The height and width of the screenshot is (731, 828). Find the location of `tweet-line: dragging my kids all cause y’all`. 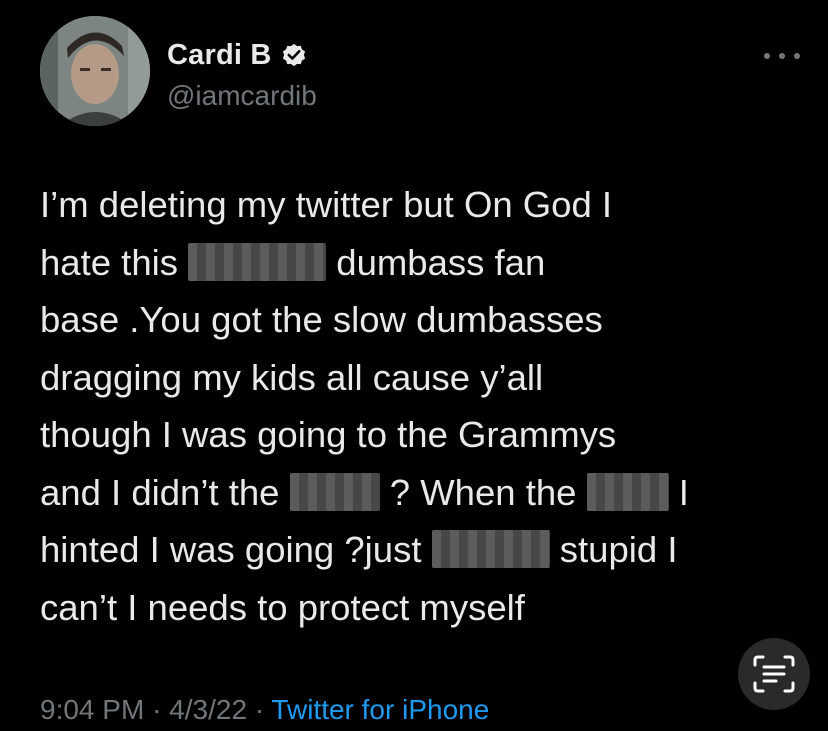

tweet-line: dragging my kids all cause y’all is located at coordinates (420, 378).